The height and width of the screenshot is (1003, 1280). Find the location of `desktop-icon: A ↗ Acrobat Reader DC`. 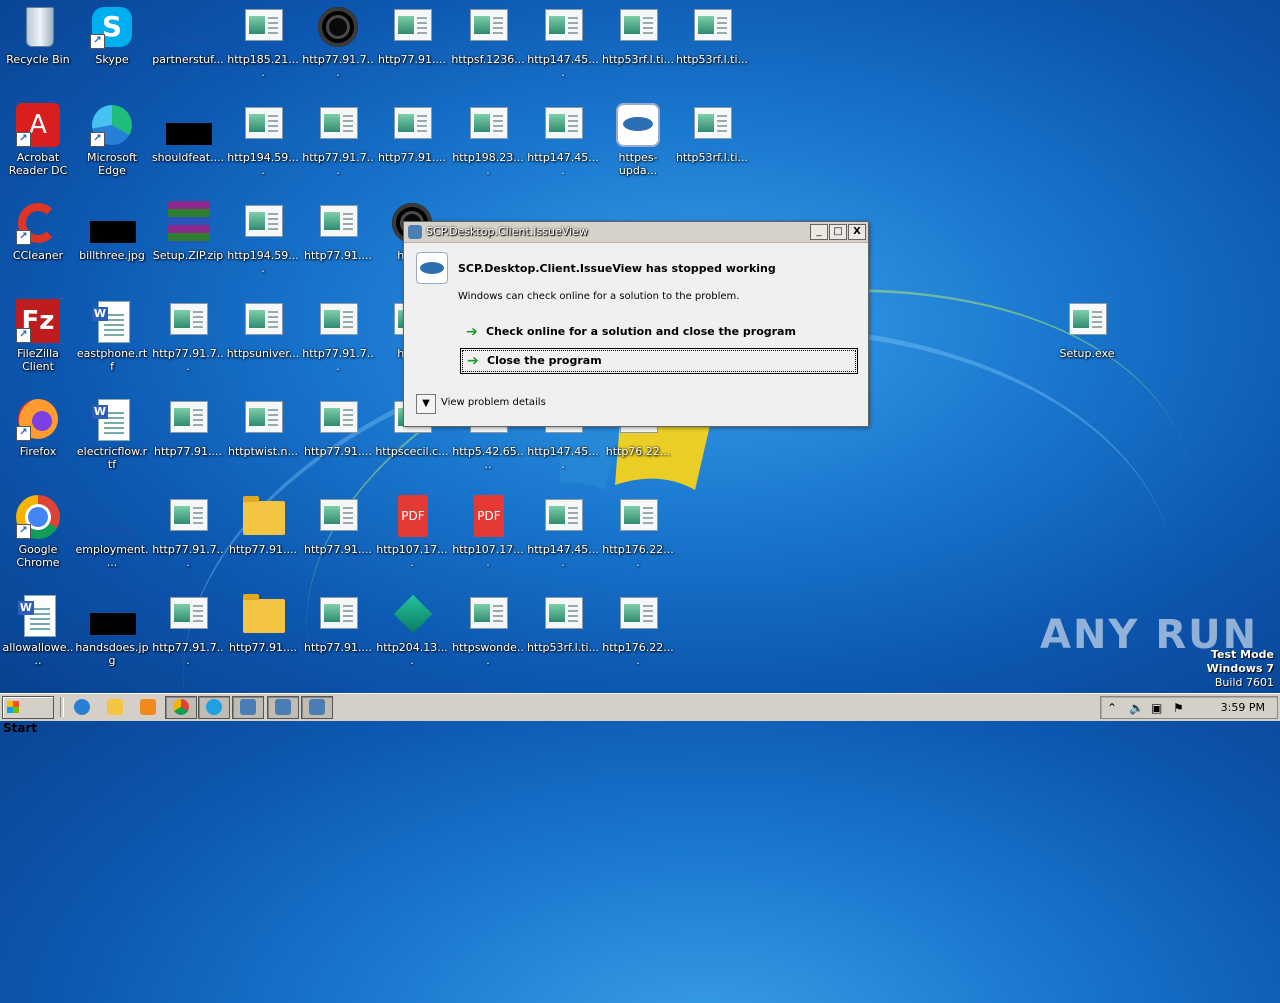

desktop-icon: A ↗ Acrobat Reader DC is located at coordinates (38, 140).